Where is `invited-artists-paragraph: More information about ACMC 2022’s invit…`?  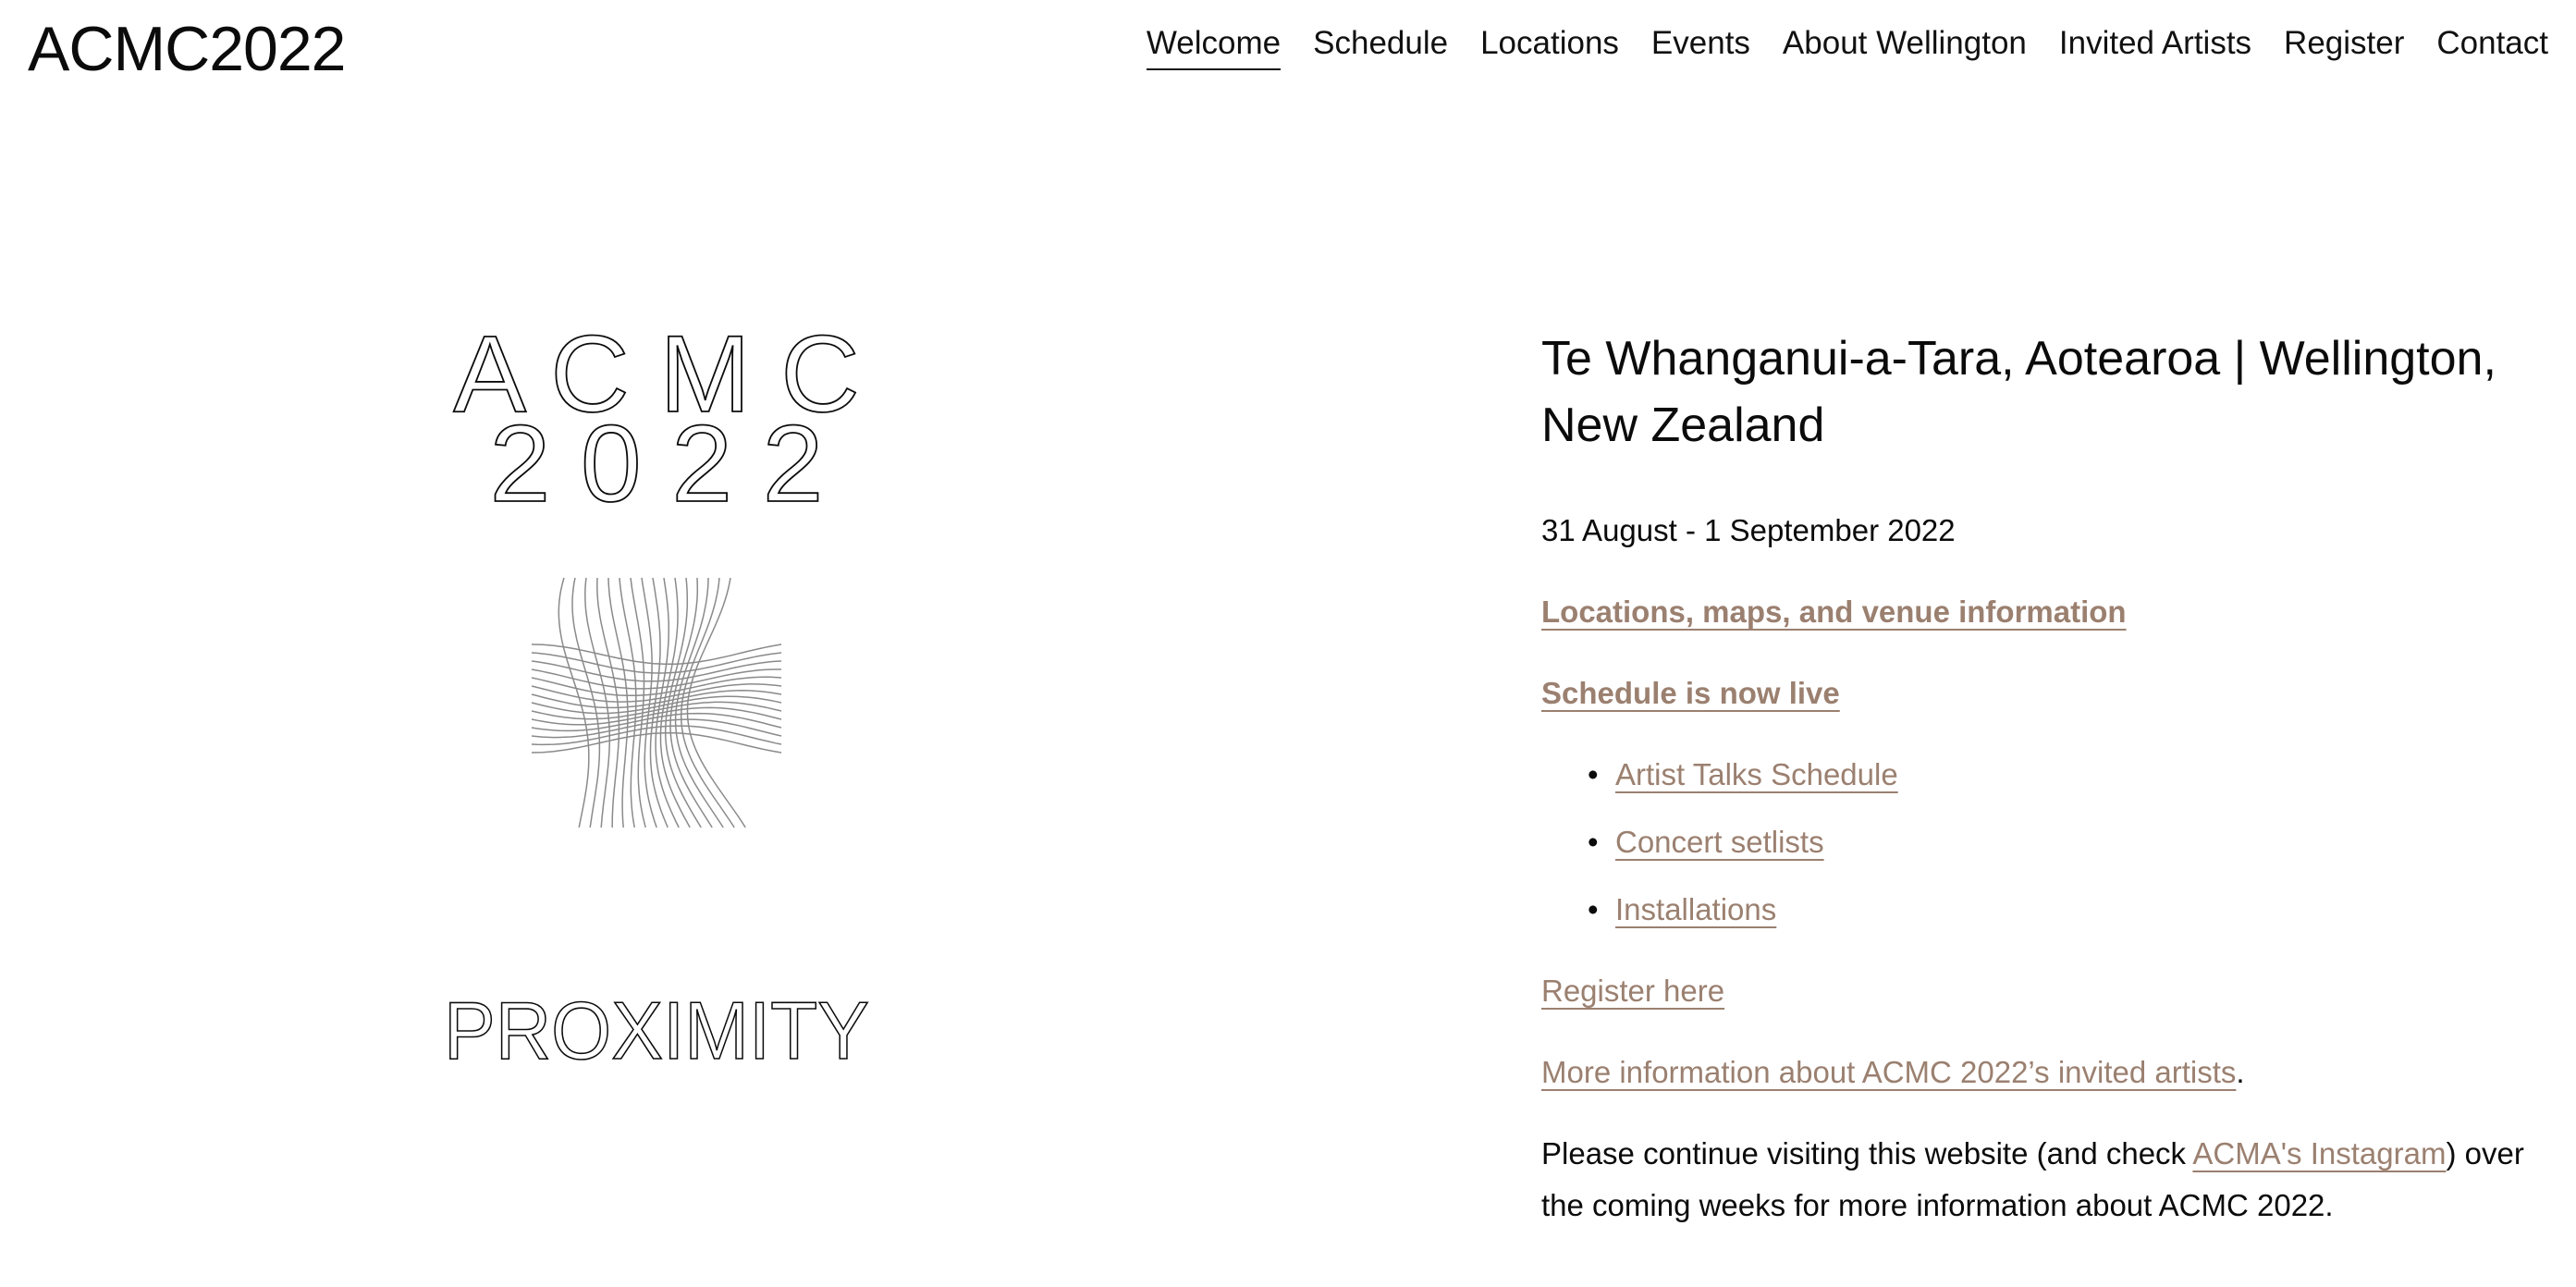 invited-artists-paragraph: More information about ACMC 2022’s invit… is located at coordinates (2040, 1072).